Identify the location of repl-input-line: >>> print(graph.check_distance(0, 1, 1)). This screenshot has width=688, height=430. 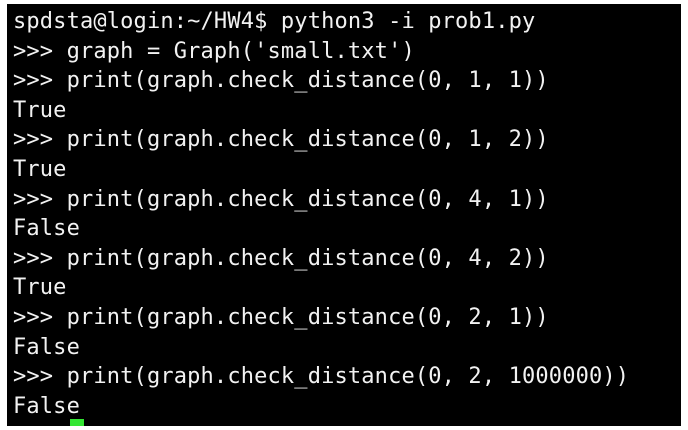
(281, 81).